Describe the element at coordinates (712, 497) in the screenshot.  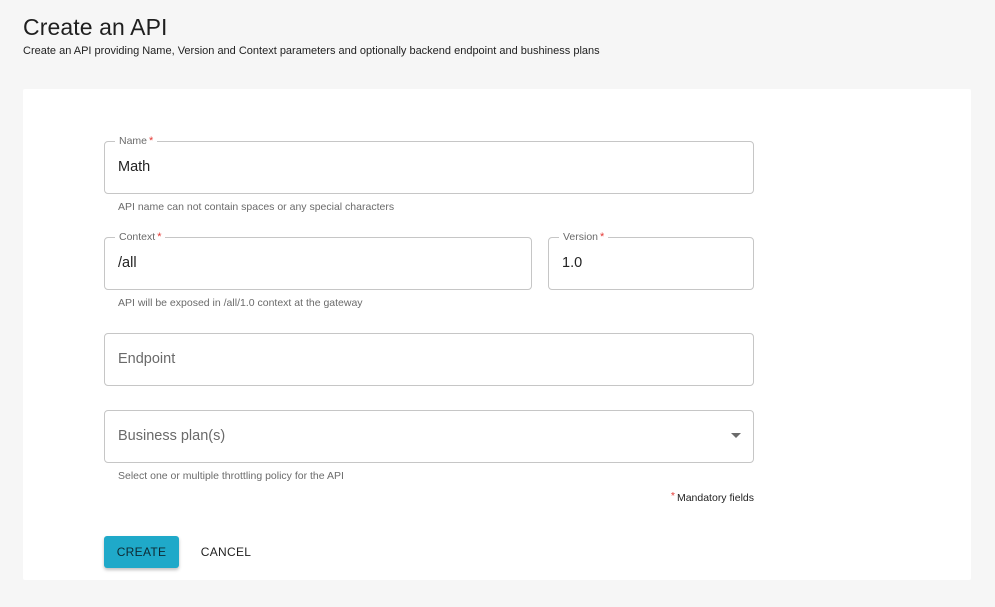
I see `mandatory-fields-note: * Mandatory fields` at that location.